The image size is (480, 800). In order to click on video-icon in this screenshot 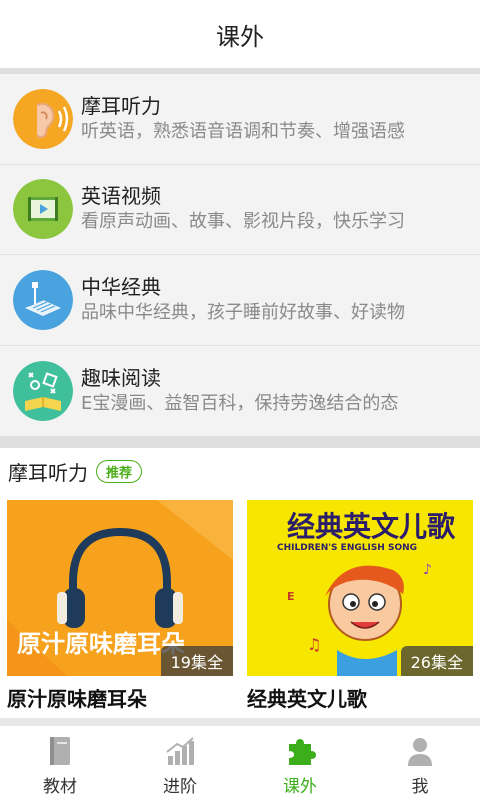, I will do `click(43, 209)`.